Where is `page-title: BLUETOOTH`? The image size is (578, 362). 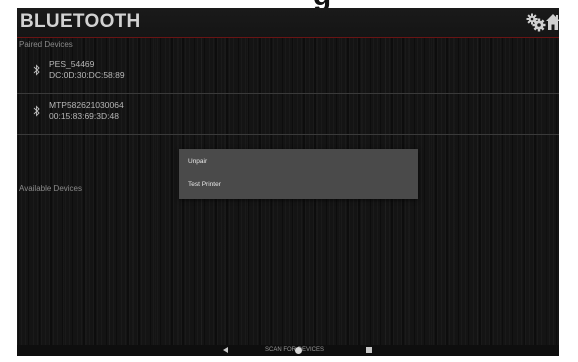 page-title: BLUETOOTH is located at coordinates (80, 21).